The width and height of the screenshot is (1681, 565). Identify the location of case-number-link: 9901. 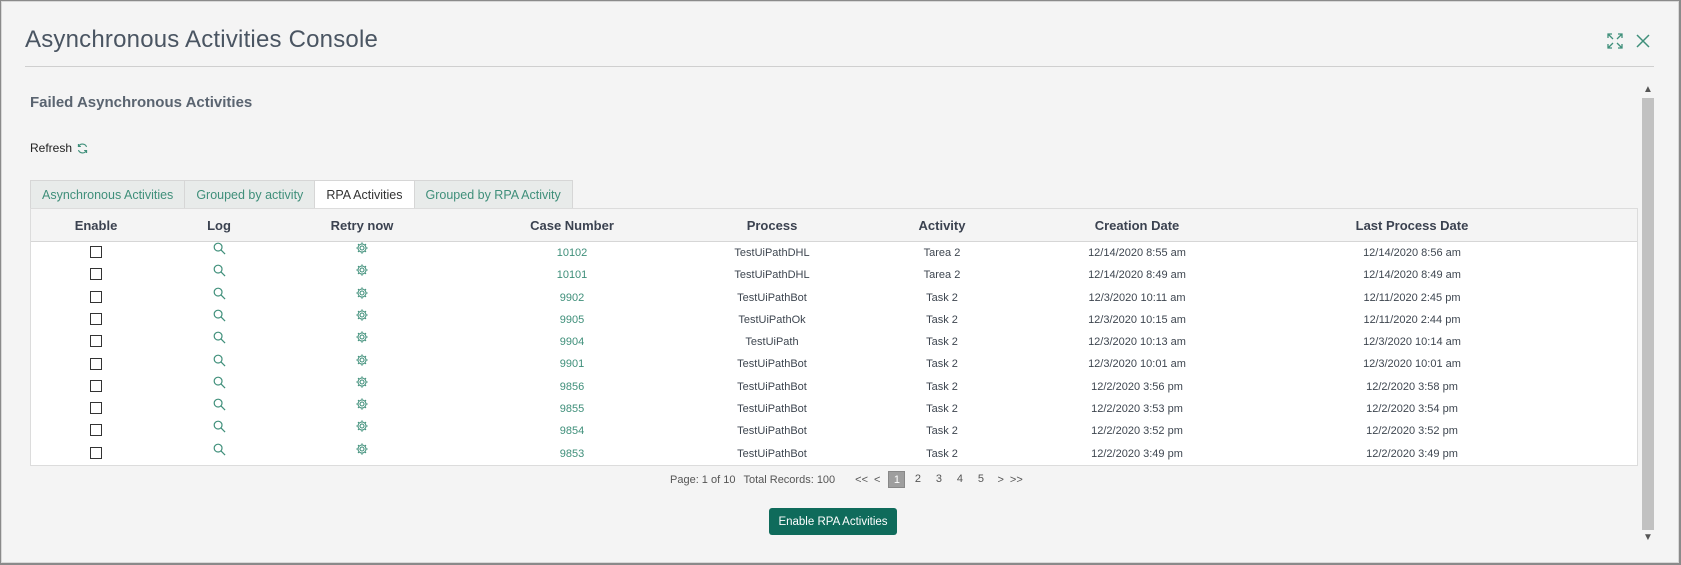
(572, 364).